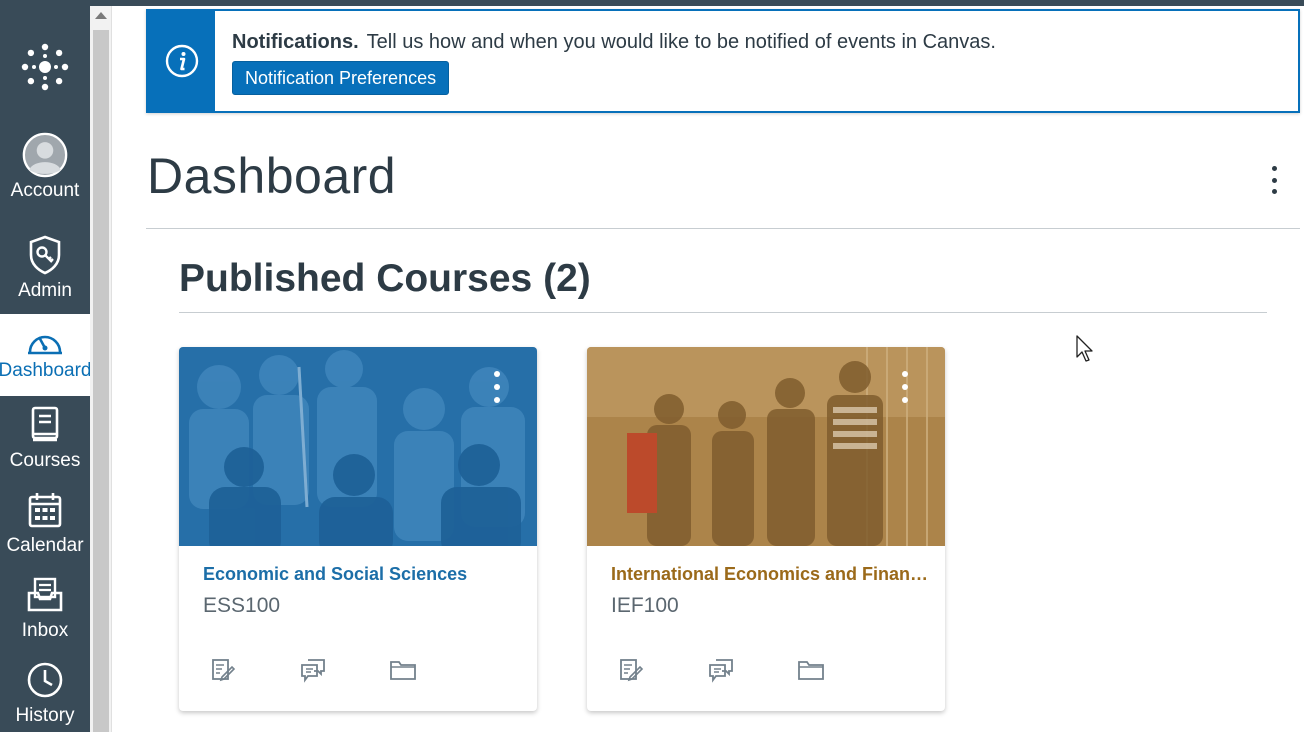  What do you see at coordinates (272, 176) in the screenshot?
I see `page-title: Dashboard` at bounding box center [272, 176].